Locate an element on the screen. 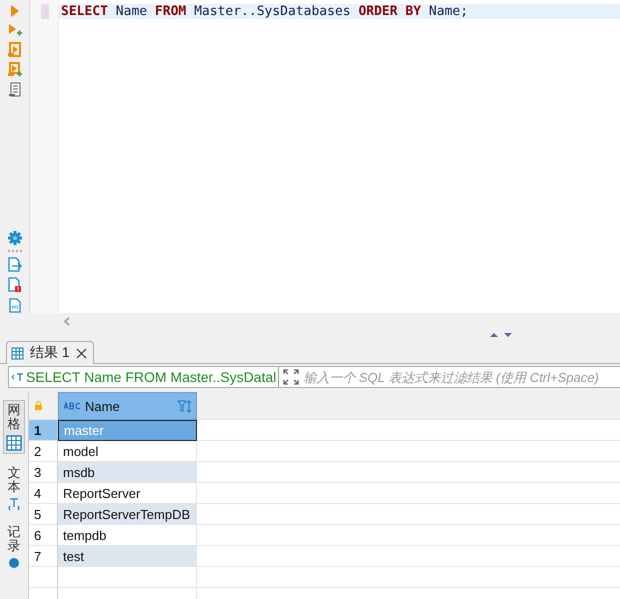  variables-file-icon is located at coordinates (15, 305).